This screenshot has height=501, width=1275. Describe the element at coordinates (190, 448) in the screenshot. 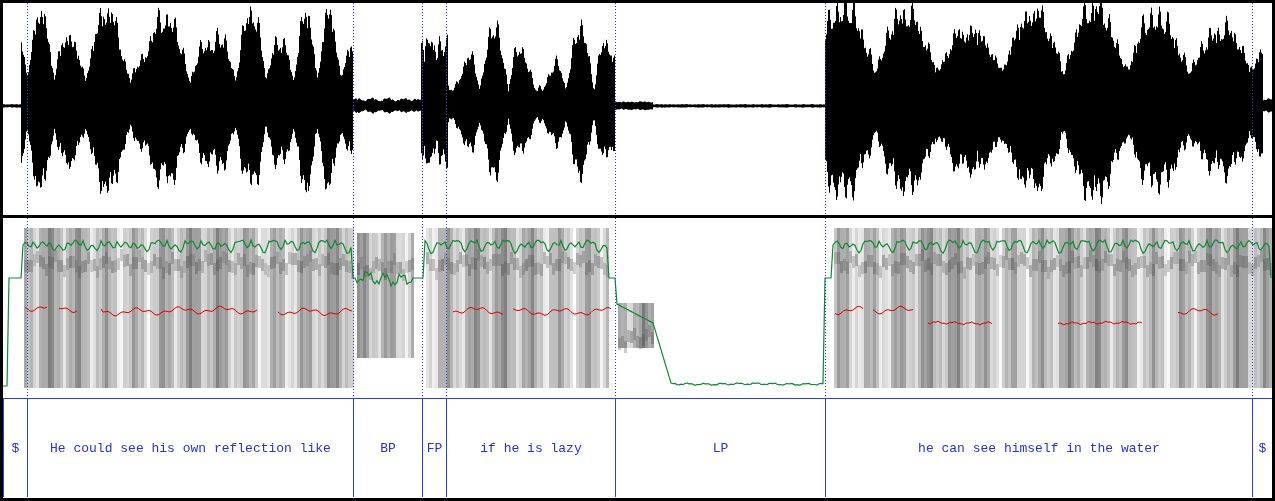

I see `interval-label: He could see his own reflection like` at that location.